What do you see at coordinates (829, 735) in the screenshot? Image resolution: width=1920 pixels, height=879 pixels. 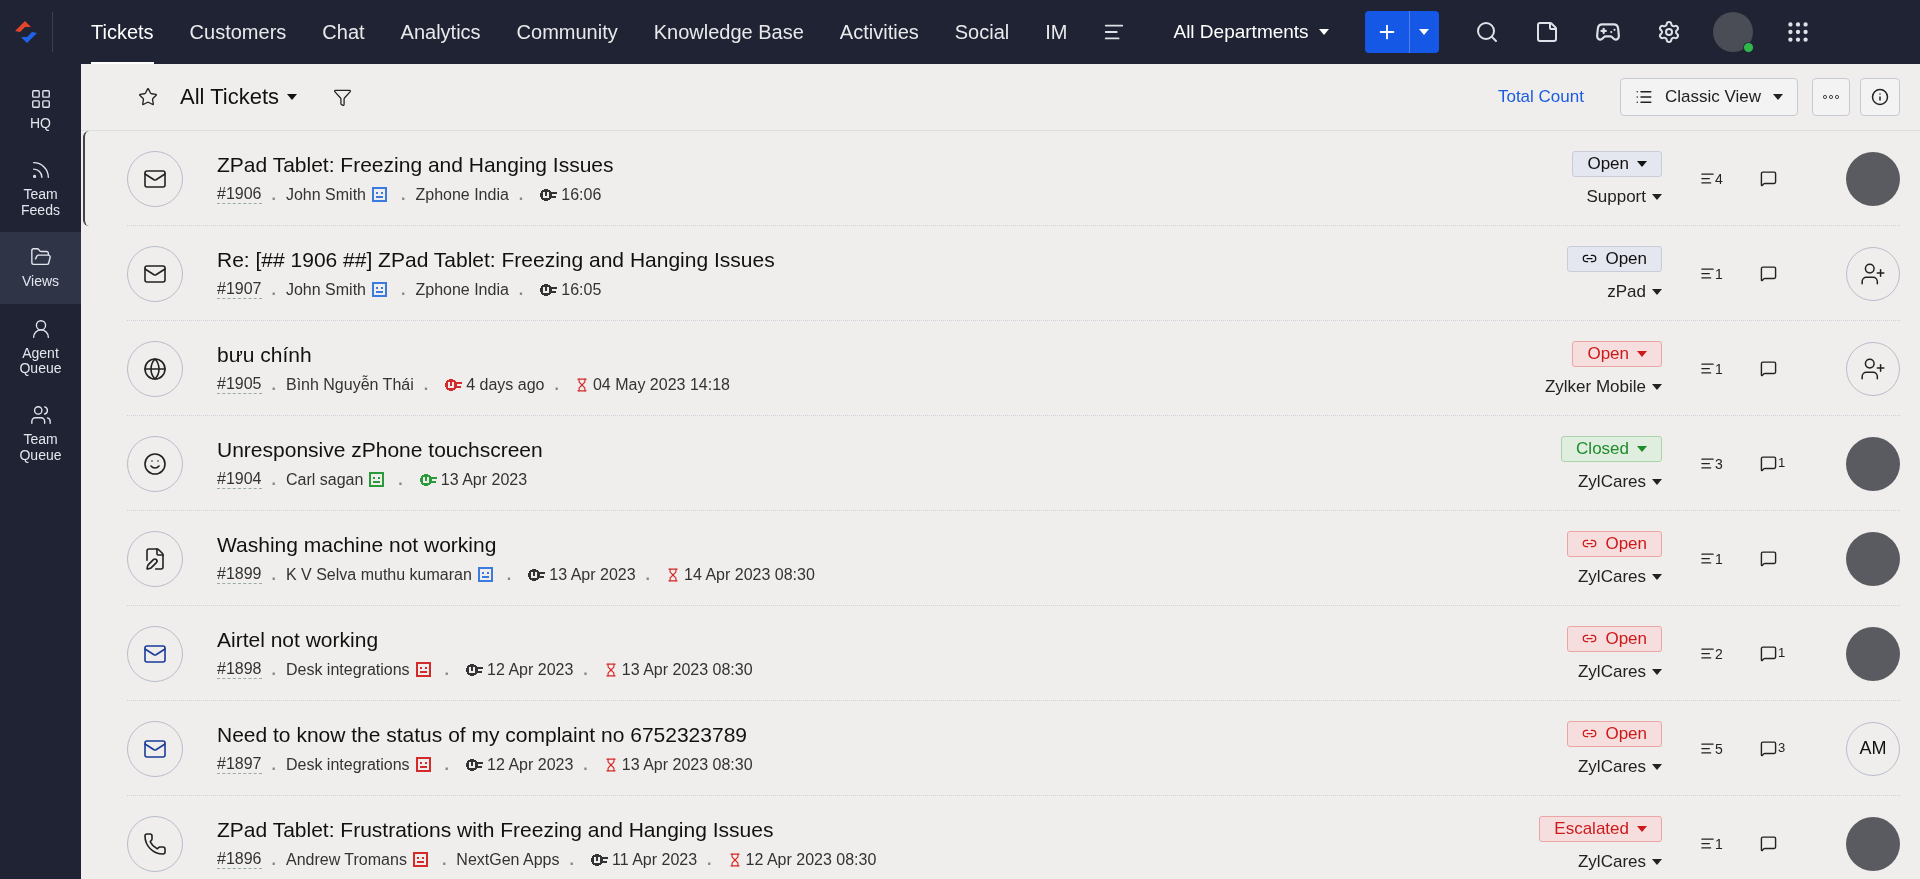 I see `ticket-title: Need to know the status of my complaint no 6752323789` at bounding box center [829, 735].